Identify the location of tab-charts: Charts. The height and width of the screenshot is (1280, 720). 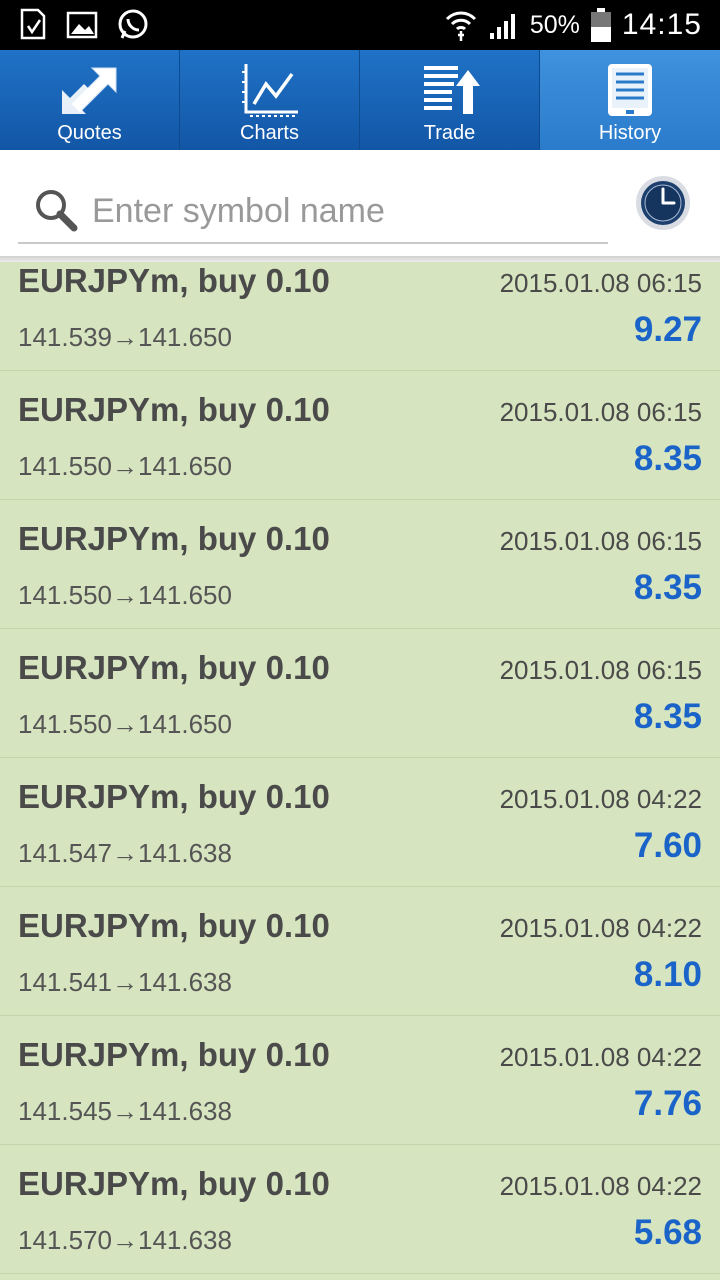
(270, 100).